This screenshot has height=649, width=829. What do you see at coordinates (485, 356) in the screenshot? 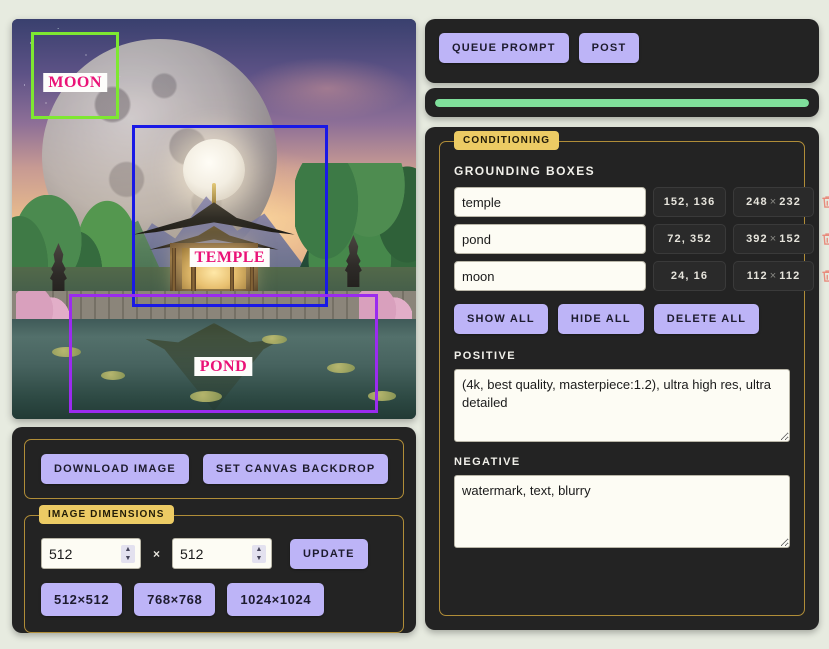
I see `positive-prompt-label: POSITIVE` at bounding box center [485, 356].